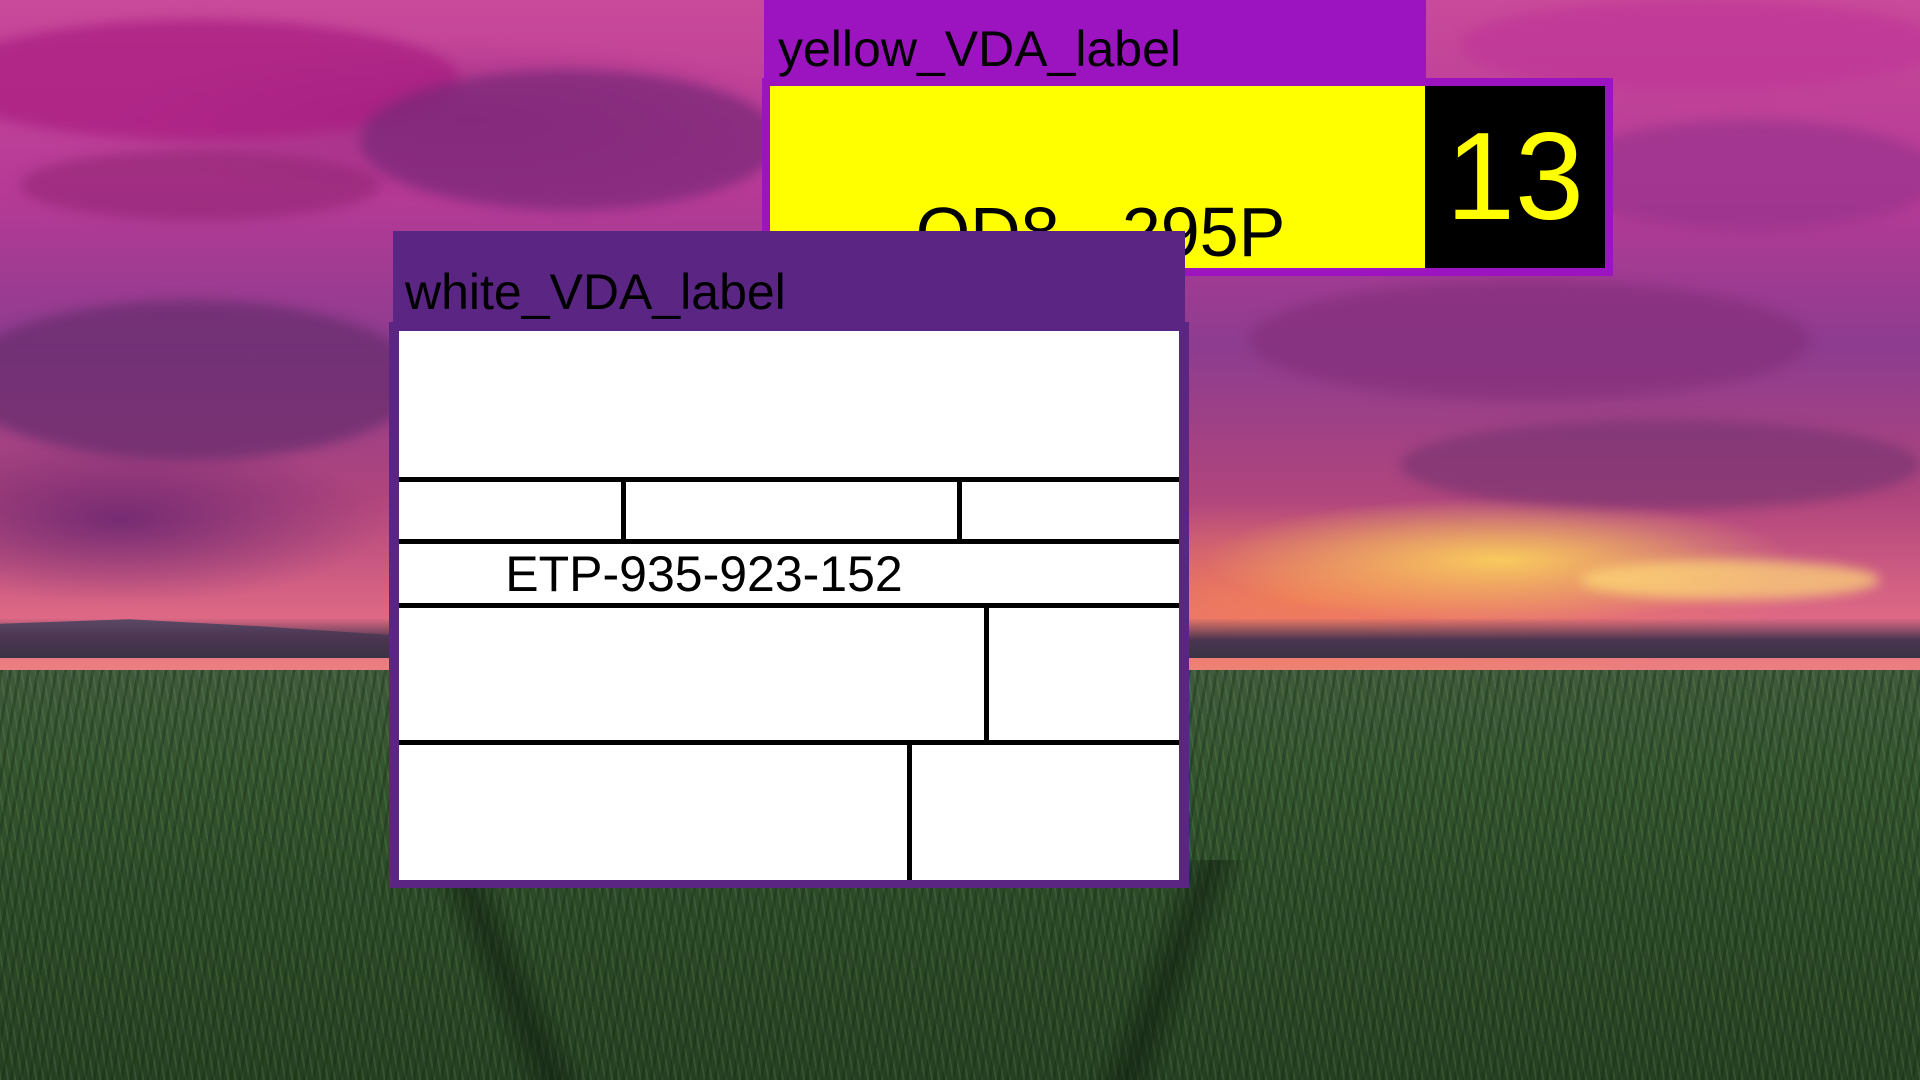 The image size is (1920, 1080). I want to click on yellow-label-number: 13, so click(1515, 177).